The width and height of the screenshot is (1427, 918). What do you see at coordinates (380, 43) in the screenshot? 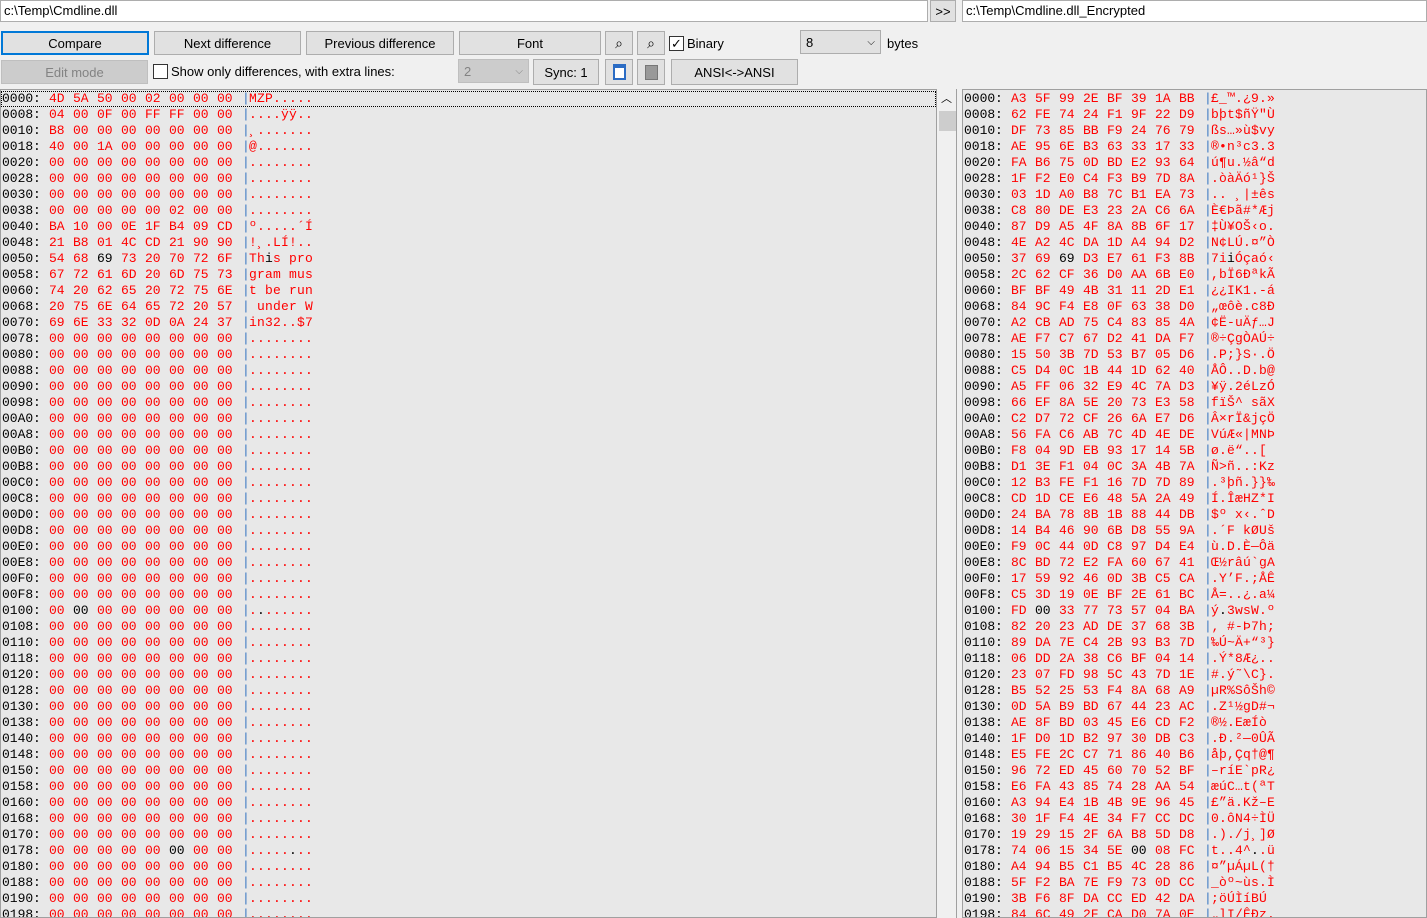
I see `previous-difference-button: Previous difference` at bounding box center [380, 43].